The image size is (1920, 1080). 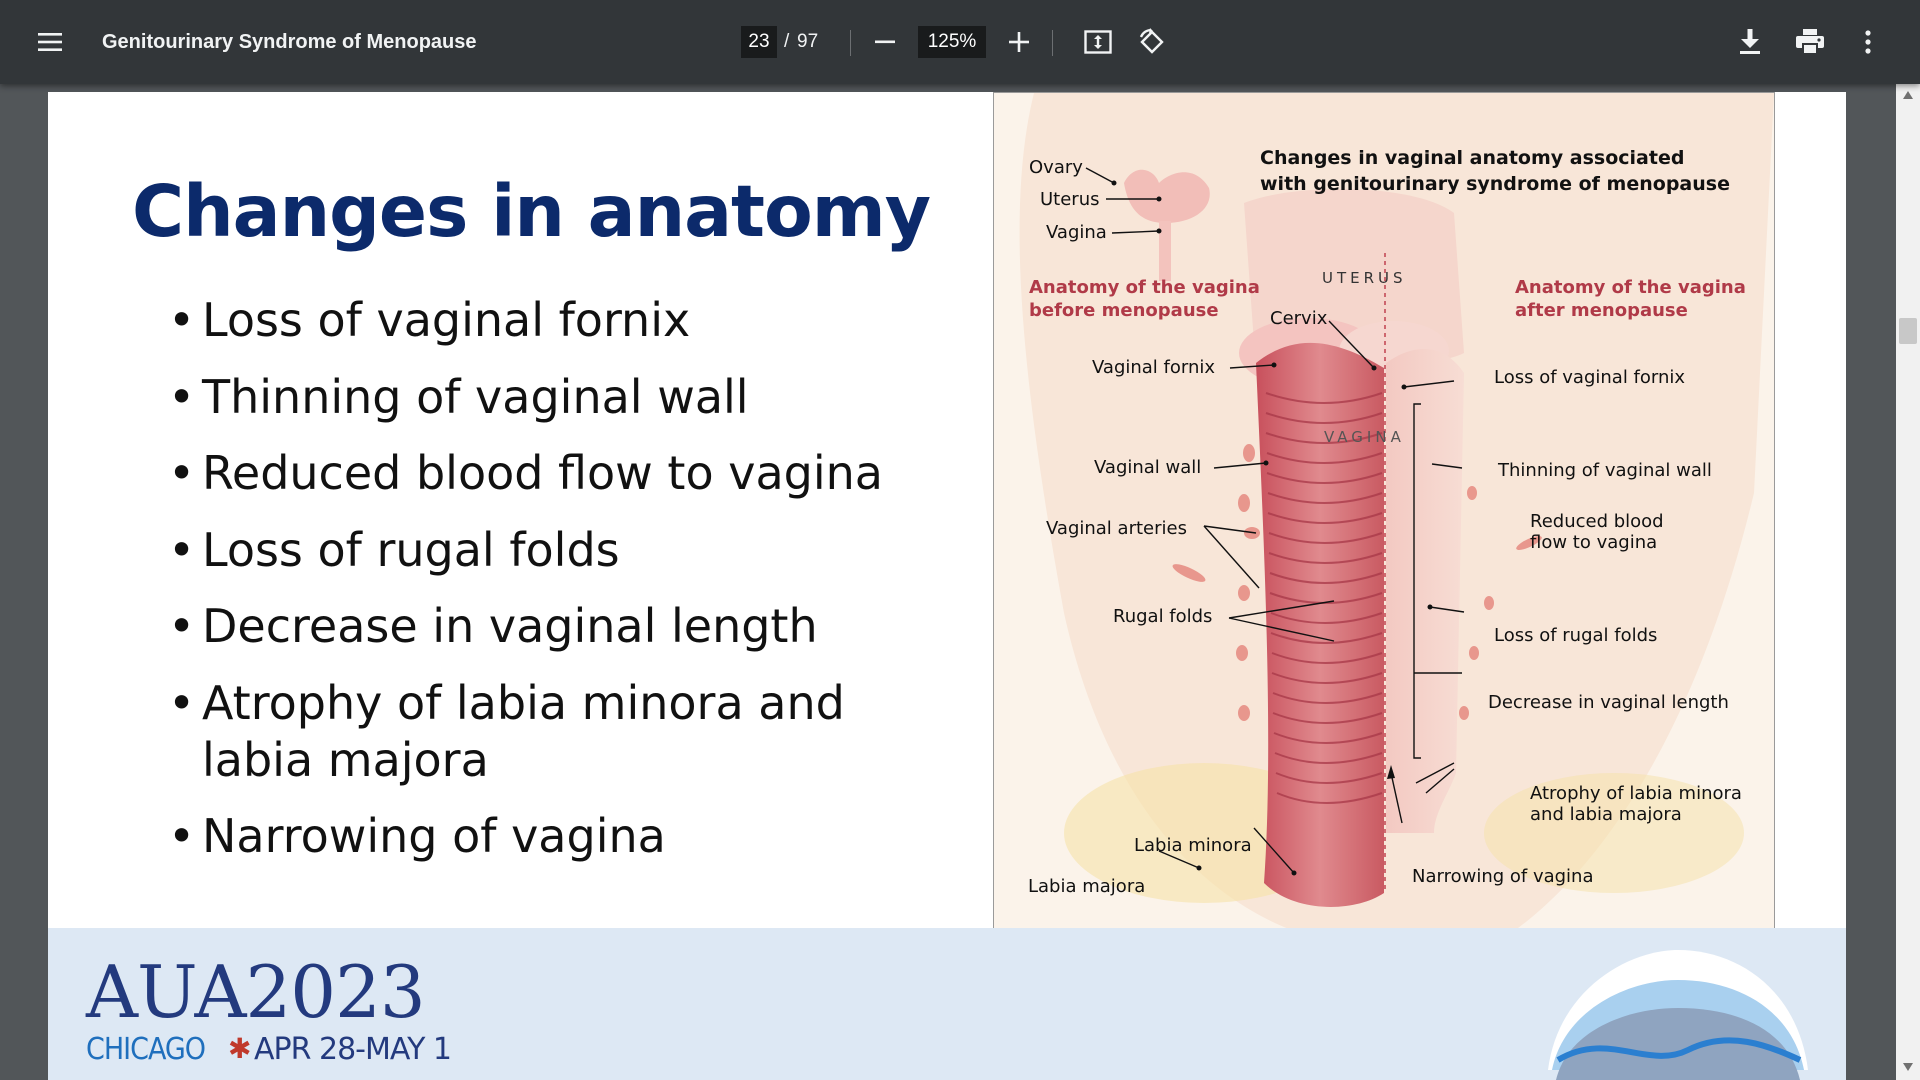 What do you see at coordinates (558, 550) in the screenshot?
I see `bullet-item: Loss of rugal folds` at bounding box center [558, 550].